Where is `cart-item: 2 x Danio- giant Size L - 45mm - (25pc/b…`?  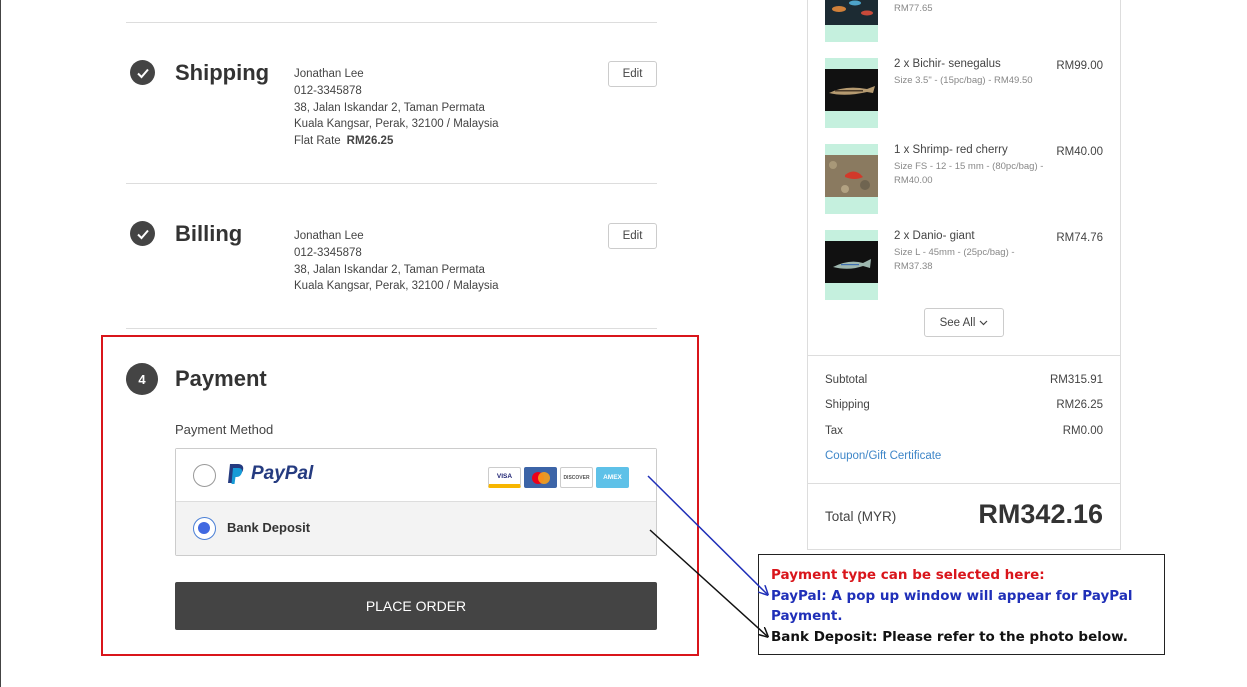 cart-item: 2 x Danio- giant Size L - 45mm - (25pc/b… is located at coordinates (964, 265).